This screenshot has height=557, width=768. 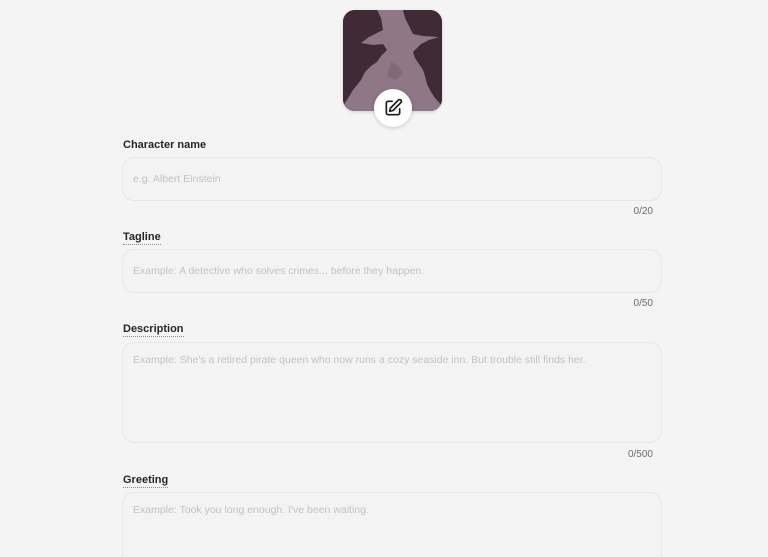 What do you see at coordinates (392, 179) in the screenshot?
I see `character-name-input` at bounding box center [392, 179].